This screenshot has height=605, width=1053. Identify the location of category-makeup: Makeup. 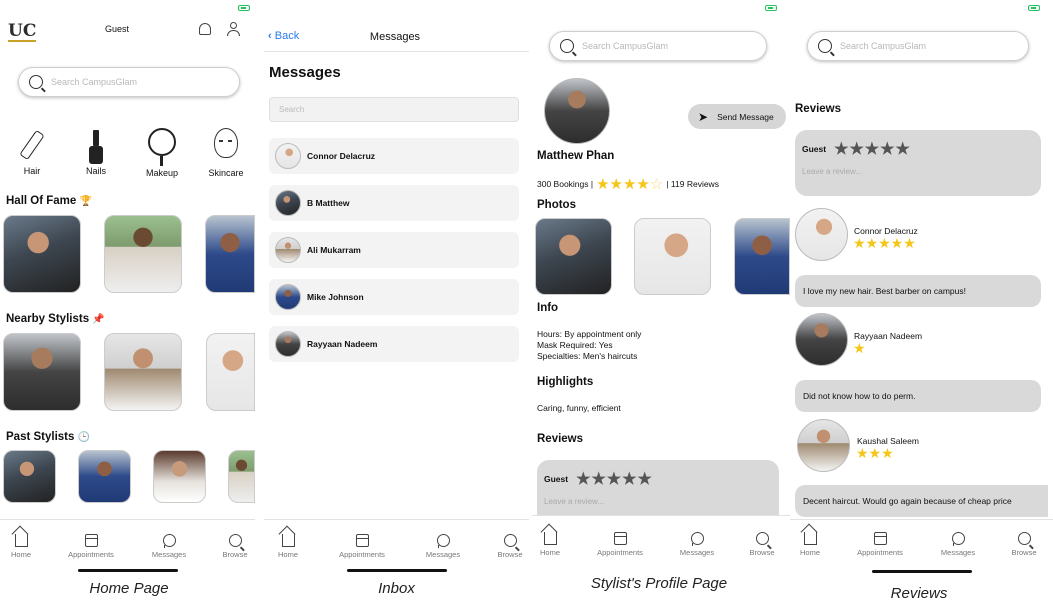
(162, 153).